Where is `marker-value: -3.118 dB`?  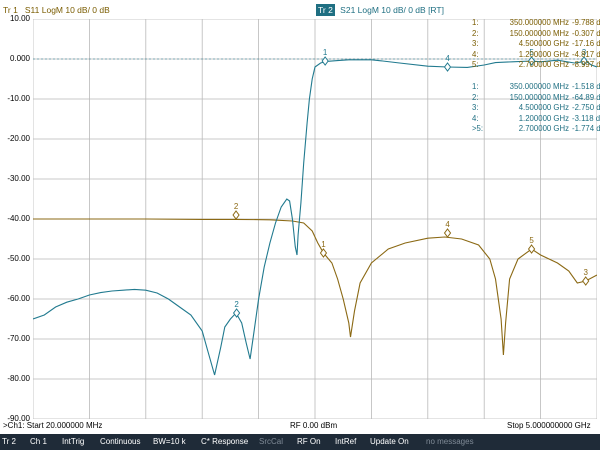 marker-value: -3.118 dB is located at coordinates (586, 118).